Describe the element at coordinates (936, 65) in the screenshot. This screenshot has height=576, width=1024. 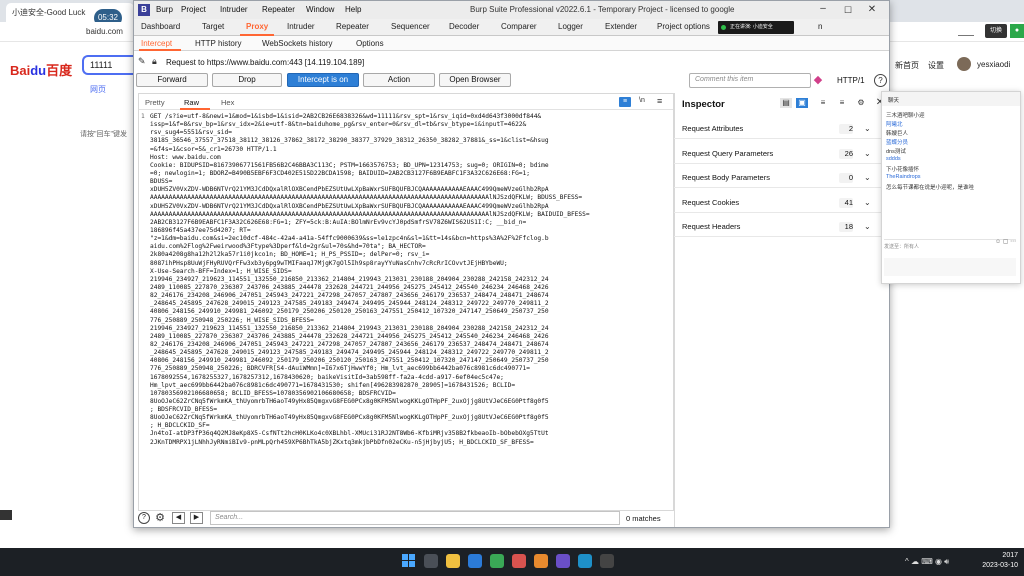
I see `baidu-link-settings: 设置` at that location.